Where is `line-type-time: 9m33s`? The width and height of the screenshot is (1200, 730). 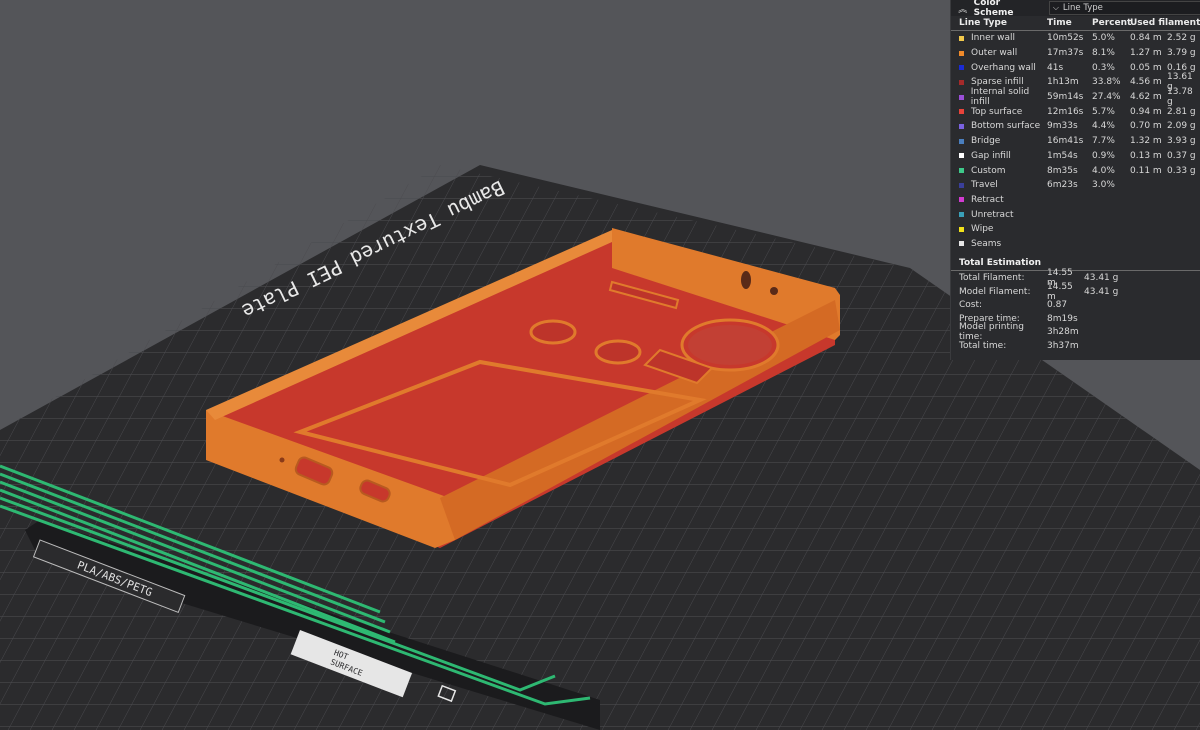
line-type-time: 9m33s is located at coordinates (1062, 126).